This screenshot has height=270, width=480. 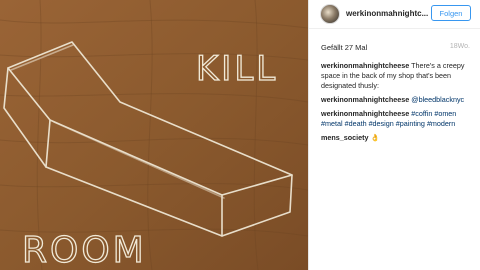 What do you see at coordinates (410, 123) in the screenshot?
I see `hashtag-link: #painting` at bounding box center [410, 123].